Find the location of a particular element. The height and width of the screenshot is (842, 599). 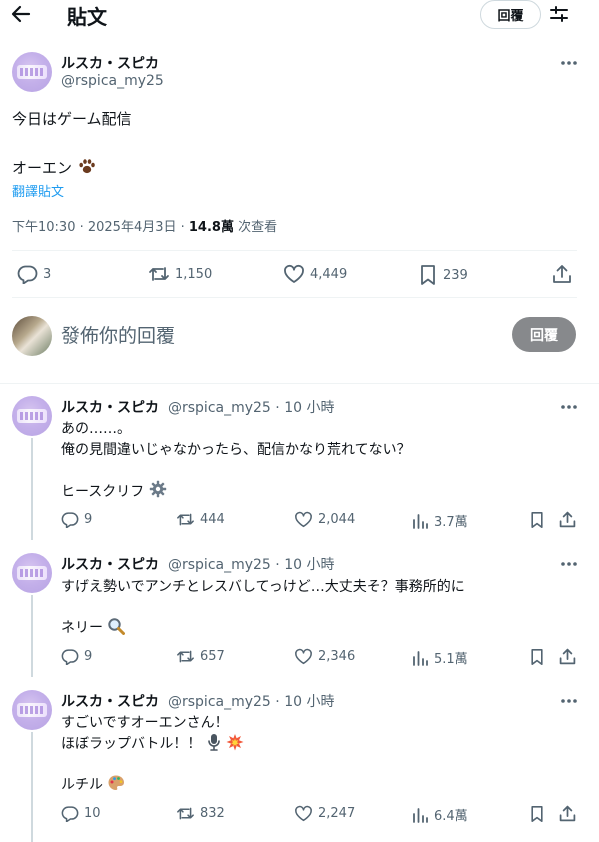

reply-text-line: すごいですオーエンさん！ is located at coordinates (145, 723).